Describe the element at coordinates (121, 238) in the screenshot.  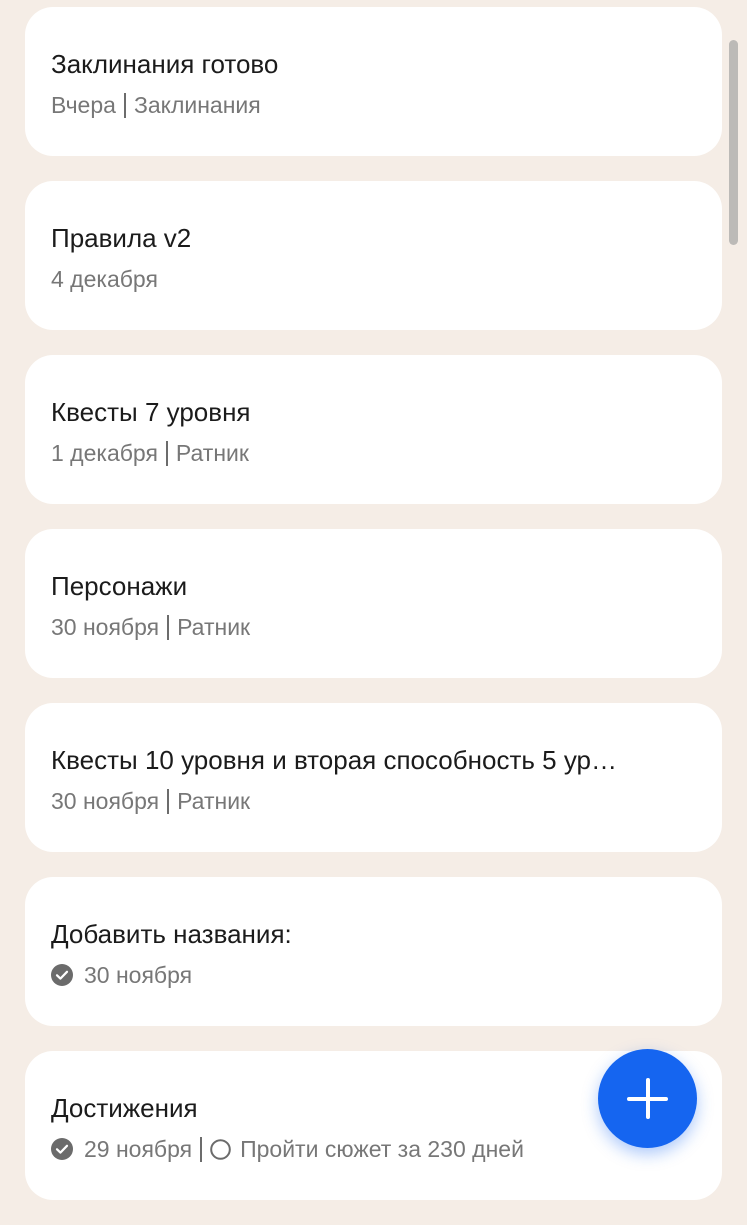
I see `note-title: Правила v2` at that location.